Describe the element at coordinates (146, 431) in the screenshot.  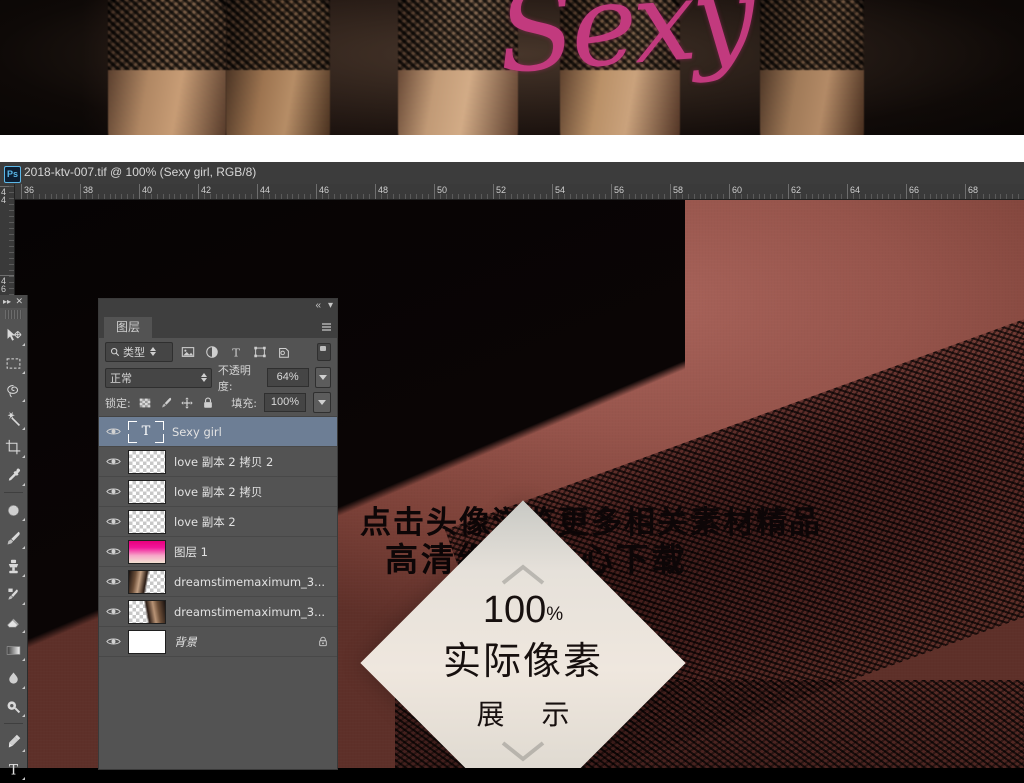
I see `layer-thumbnail-text: T` at that location.